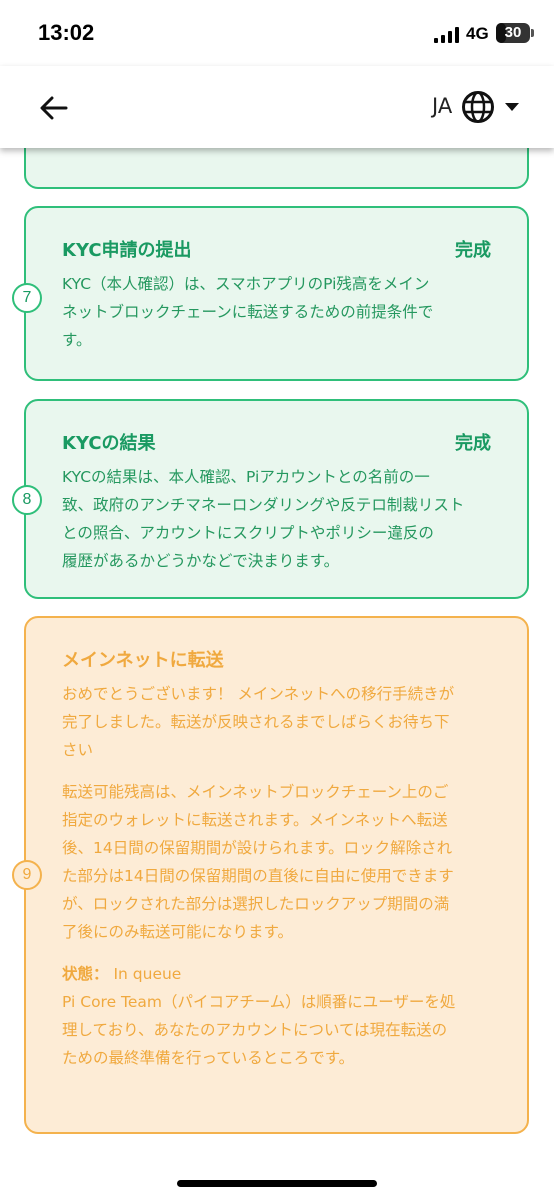  Describe the element at coordinates (255, 792) in the screenshot. I see `description-line: 転送可能残高は、メインネットブロックチェーン上のご` at that location.